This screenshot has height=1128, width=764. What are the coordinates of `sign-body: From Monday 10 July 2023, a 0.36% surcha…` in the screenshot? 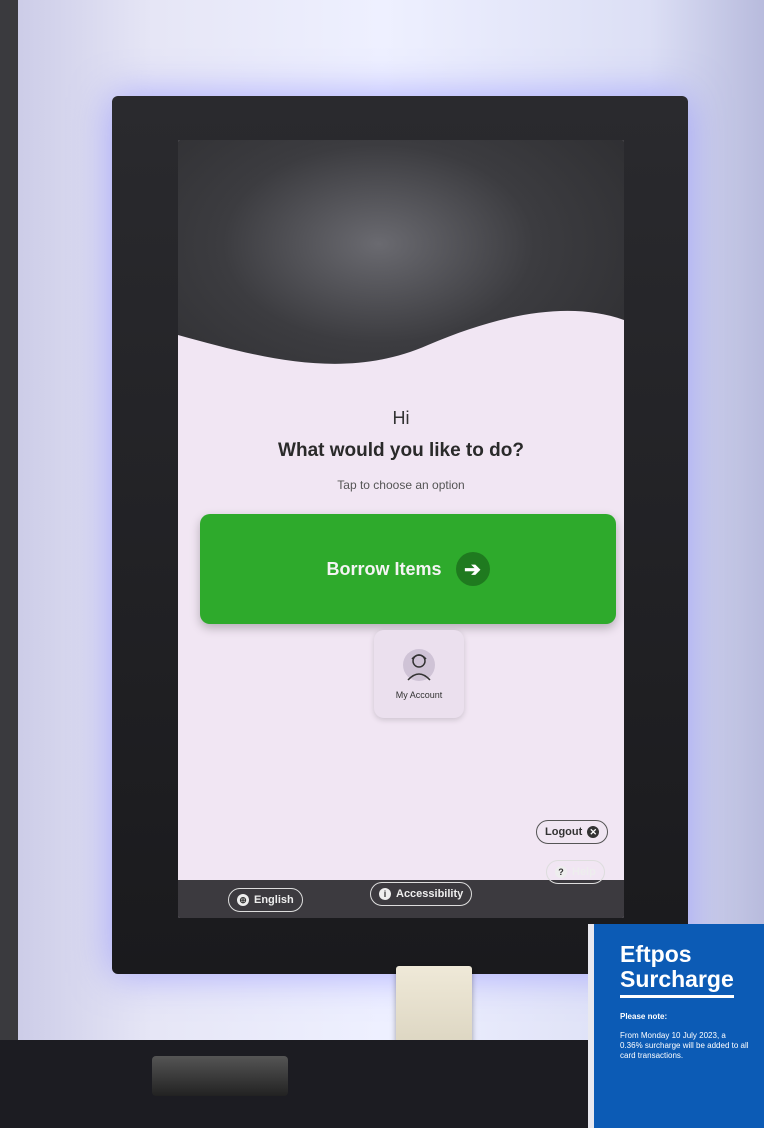 It's located at (684, 1045).